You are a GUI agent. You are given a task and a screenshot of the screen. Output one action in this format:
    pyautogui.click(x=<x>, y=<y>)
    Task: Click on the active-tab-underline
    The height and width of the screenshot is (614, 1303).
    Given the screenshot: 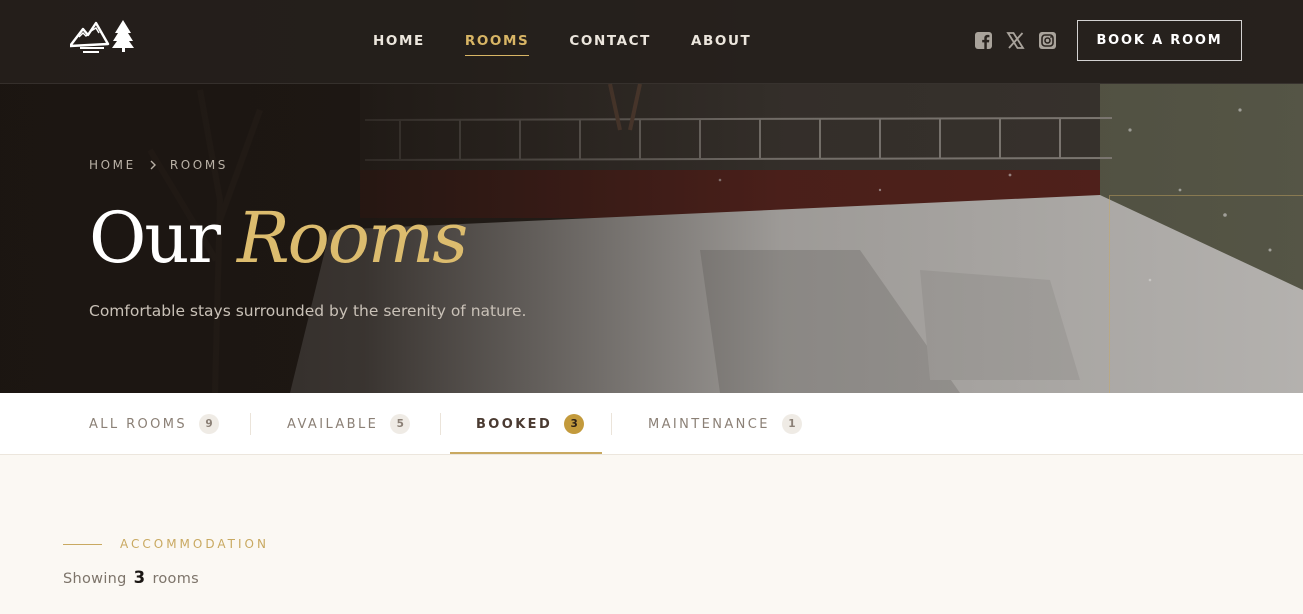 What is the action you would take?
    pyautogui.click(x=526, y=453)
    